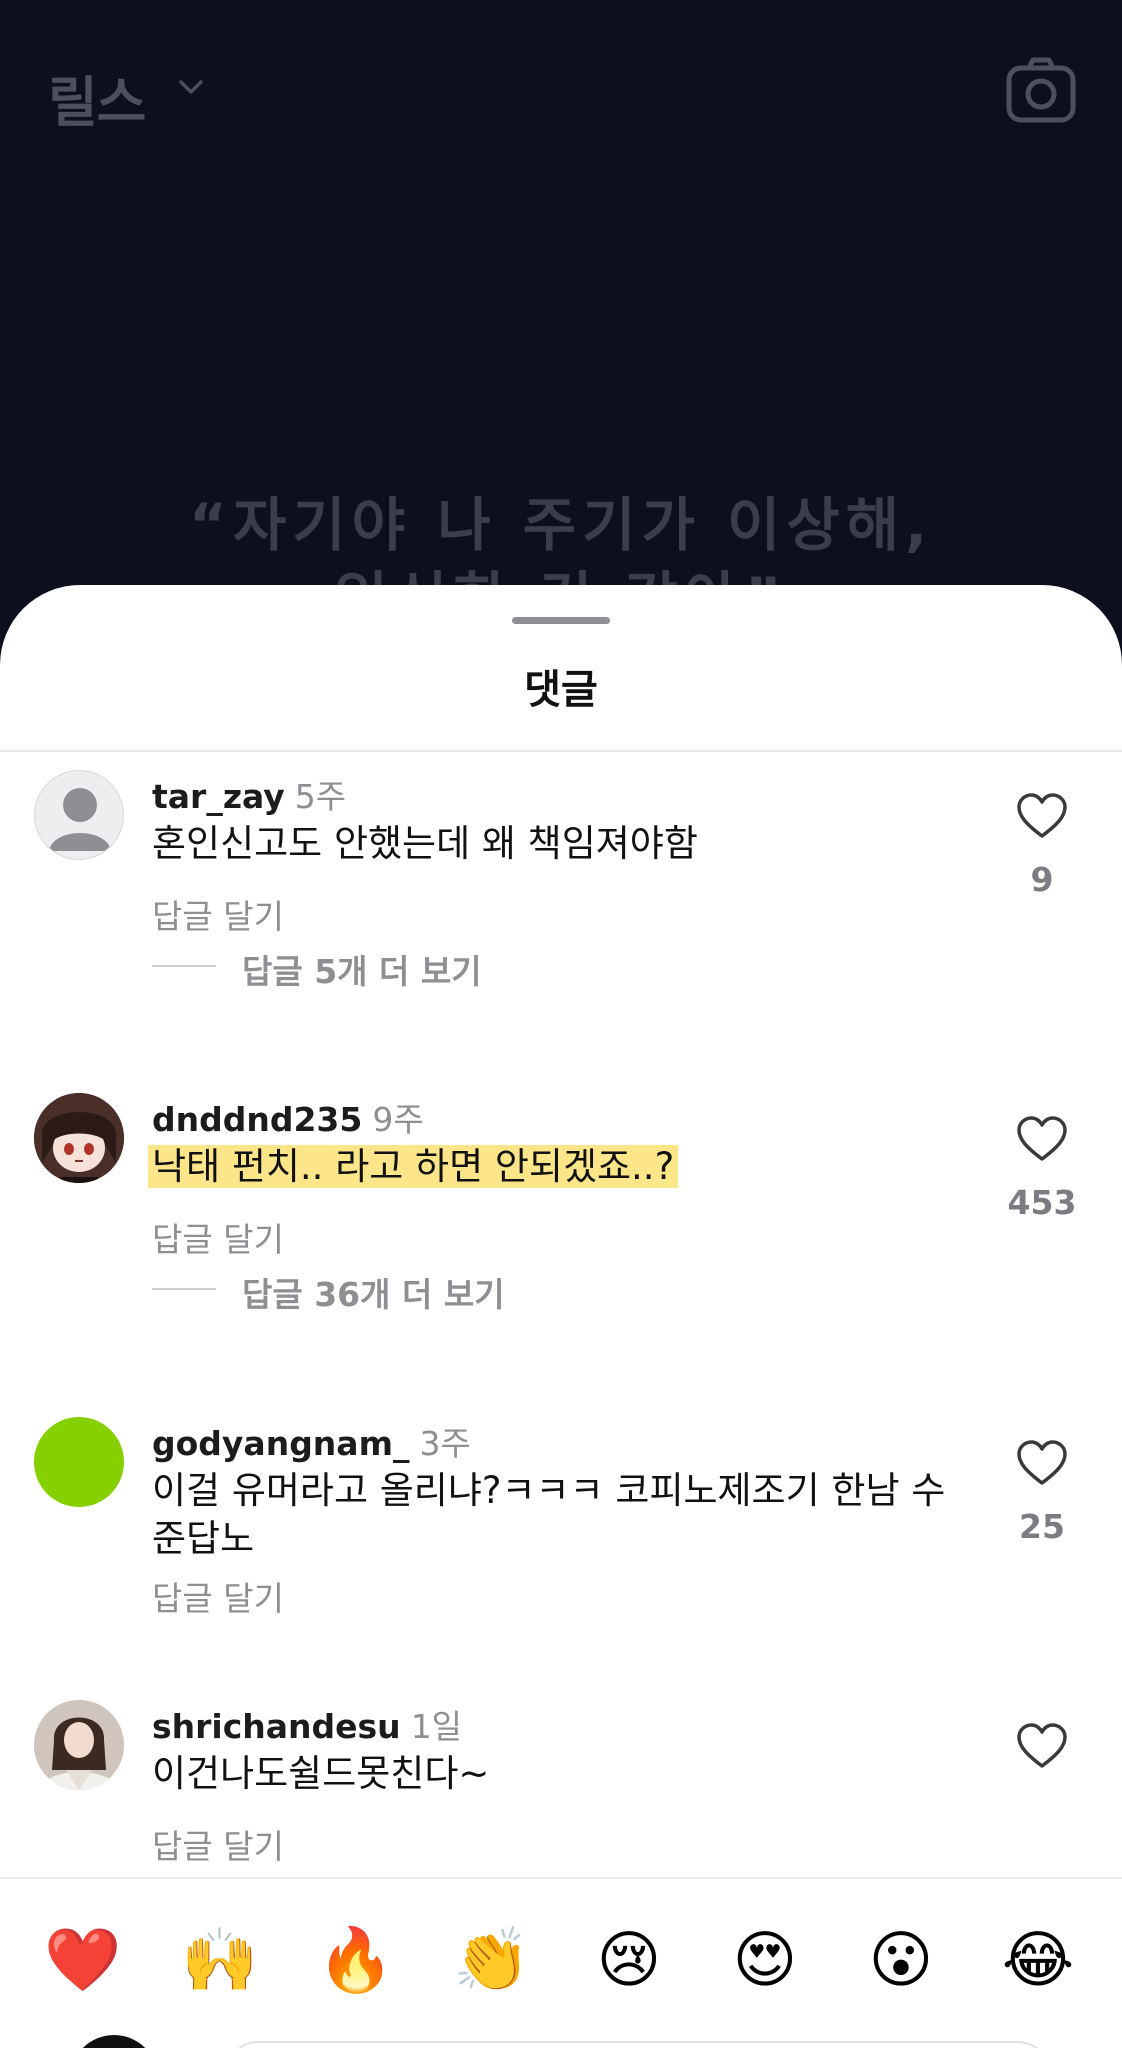 The image size is (1122, 2048). What do you see at coordinates (1042, 1526) in the screenshot?
I see `like-count: 25` at bounding box center [1042, 1526].